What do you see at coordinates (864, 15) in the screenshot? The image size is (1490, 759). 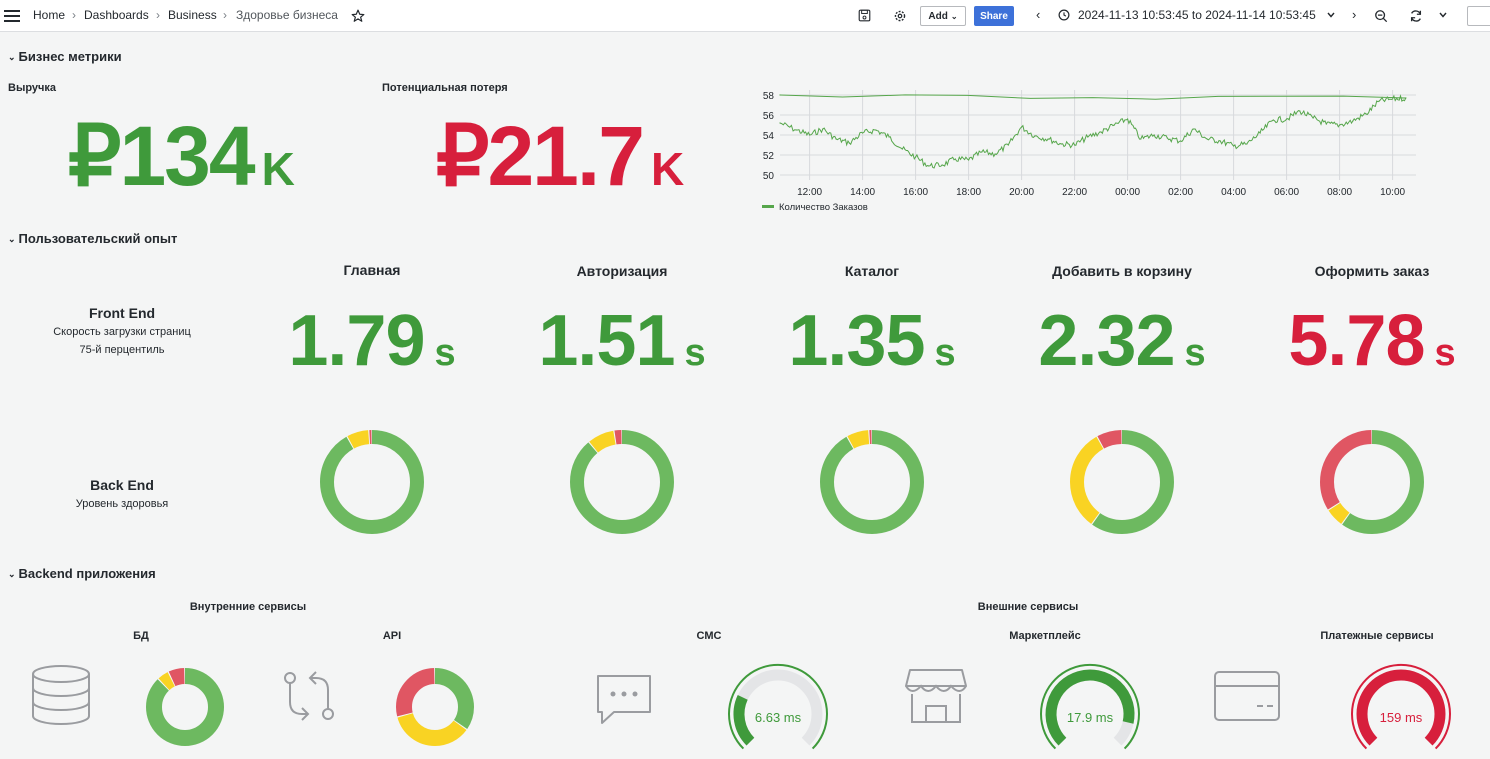 I see `save-icon` at bounding box center [864, 15].